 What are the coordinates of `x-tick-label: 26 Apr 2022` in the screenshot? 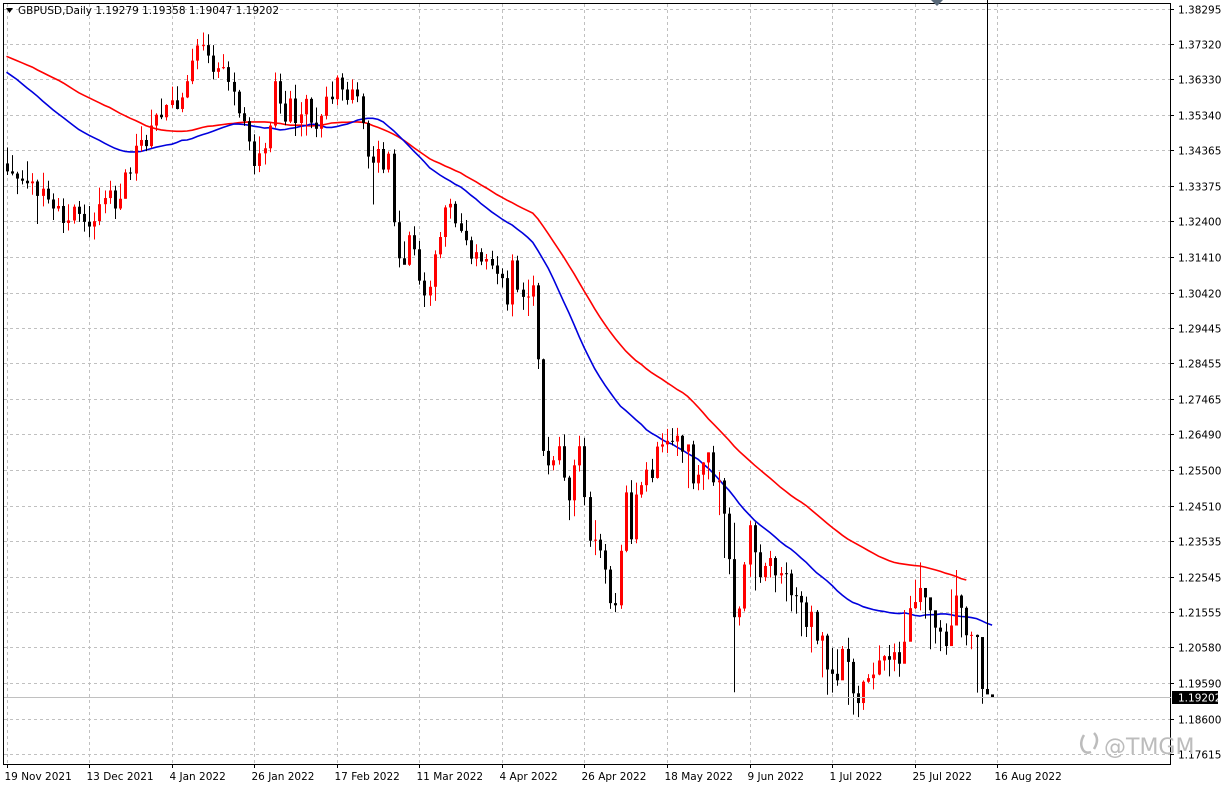 It's located at (614, 777).